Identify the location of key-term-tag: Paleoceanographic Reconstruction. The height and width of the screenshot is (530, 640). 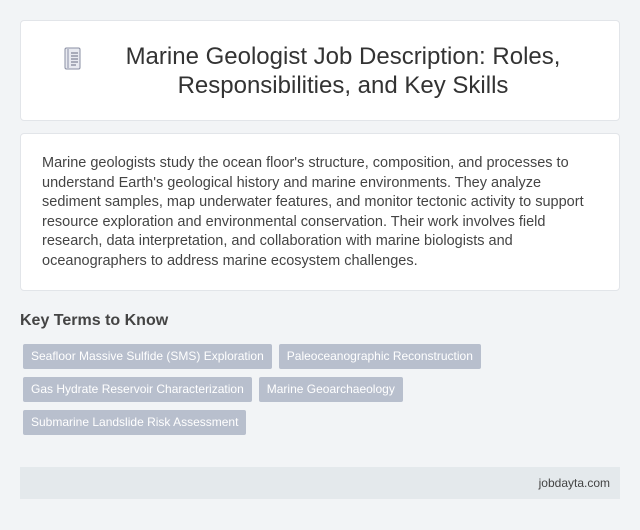
(379, 356).